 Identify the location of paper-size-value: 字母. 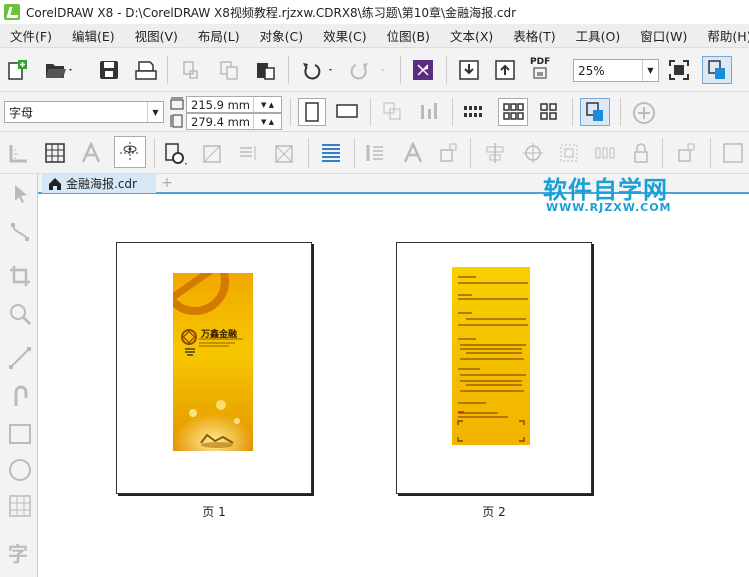
(21, 112).